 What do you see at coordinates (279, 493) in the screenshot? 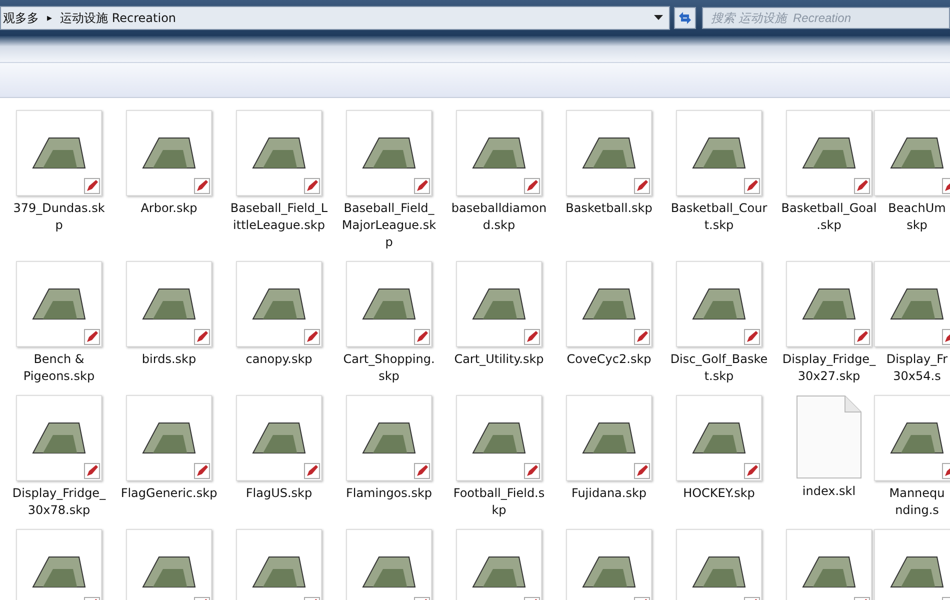
I see `file-name: FlagUS.skp` at bounding box center [279, 493].